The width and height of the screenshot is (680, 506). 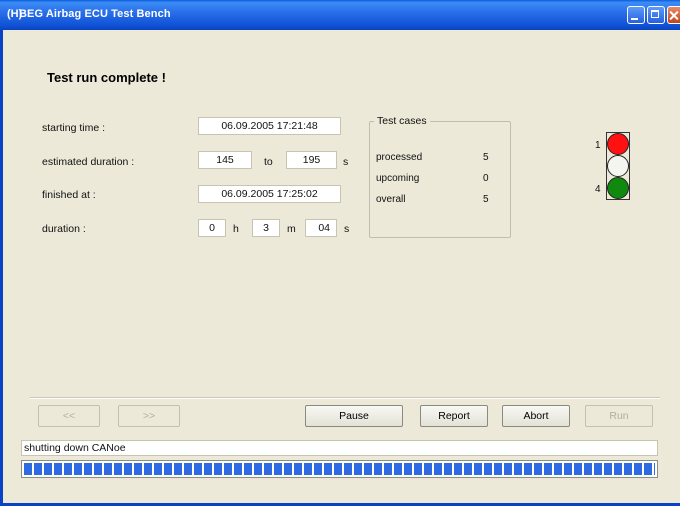 I want to click on pause-button: Pause, so click(x=354, y=416).